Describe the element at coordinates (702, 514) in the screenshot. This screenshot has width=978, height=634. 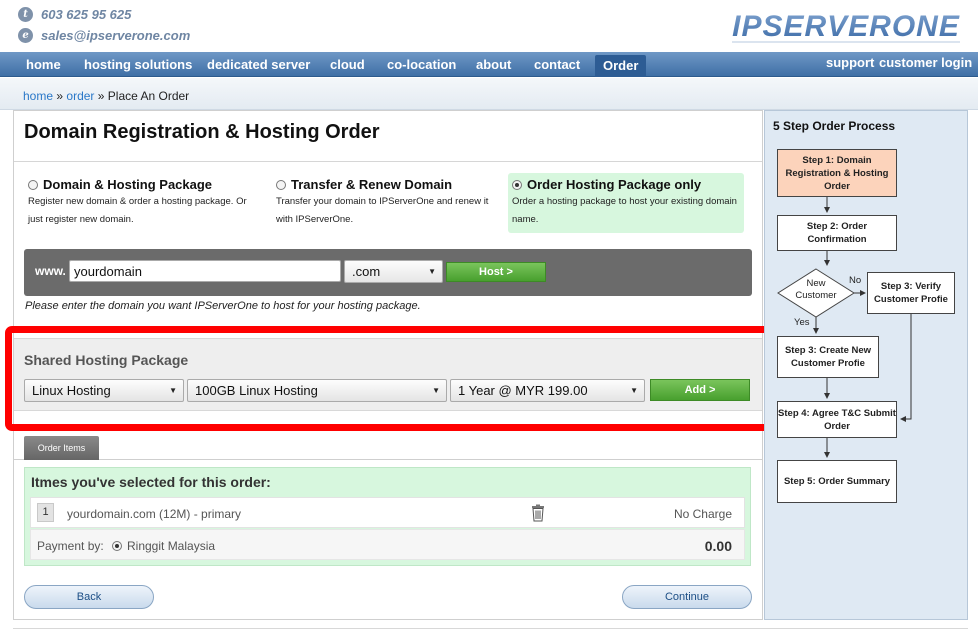
I see `item-price: No Charge` at that location.